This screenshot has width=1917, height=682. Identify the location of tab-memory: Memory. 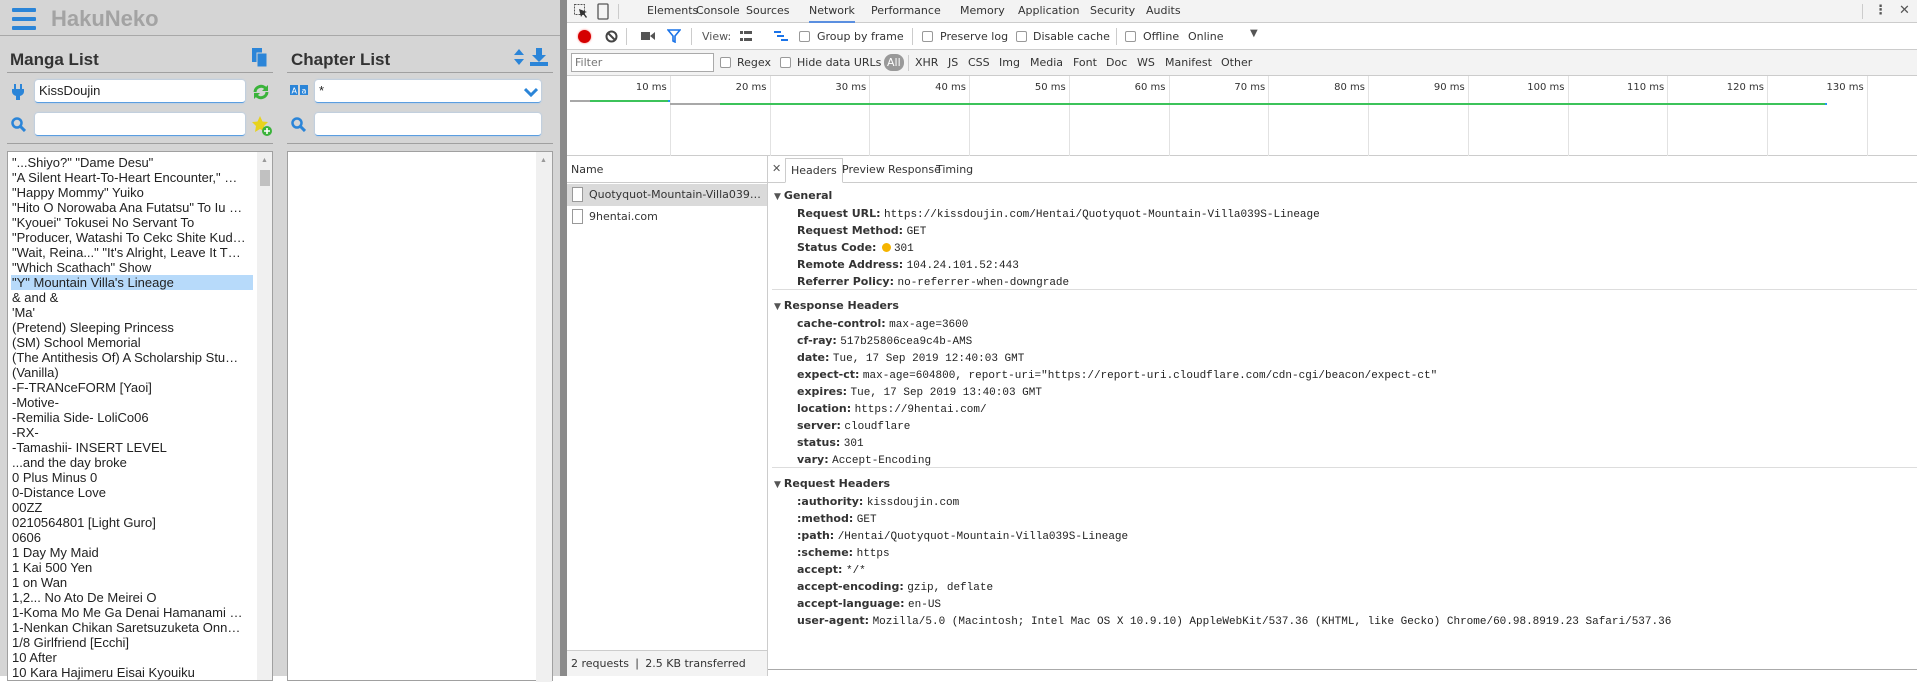
(982, 11).